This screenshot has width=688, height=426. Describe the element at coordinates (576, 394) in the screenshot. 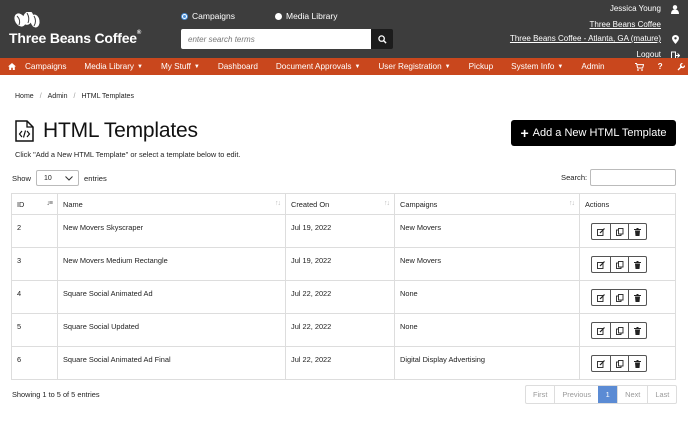

I see `page-previous: Previous` at that location.